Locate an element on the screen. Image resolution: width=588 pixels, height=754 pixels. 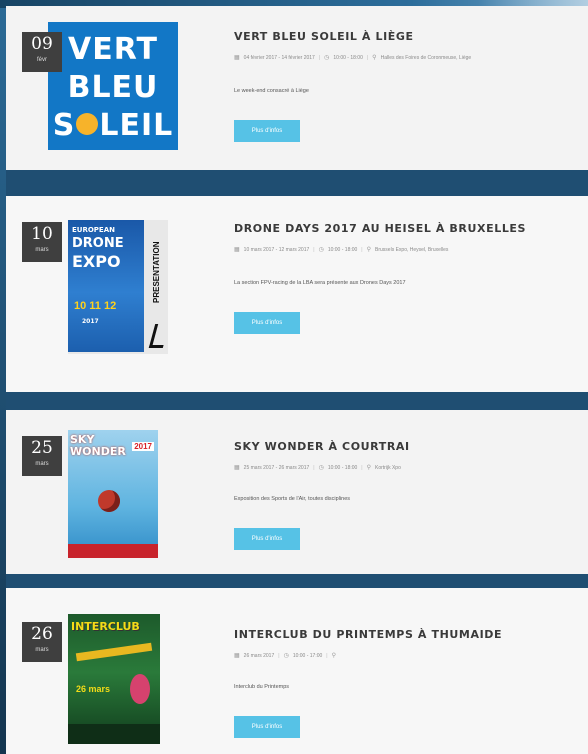
date-badge: 26 mars is located at coordinates (42, 642).